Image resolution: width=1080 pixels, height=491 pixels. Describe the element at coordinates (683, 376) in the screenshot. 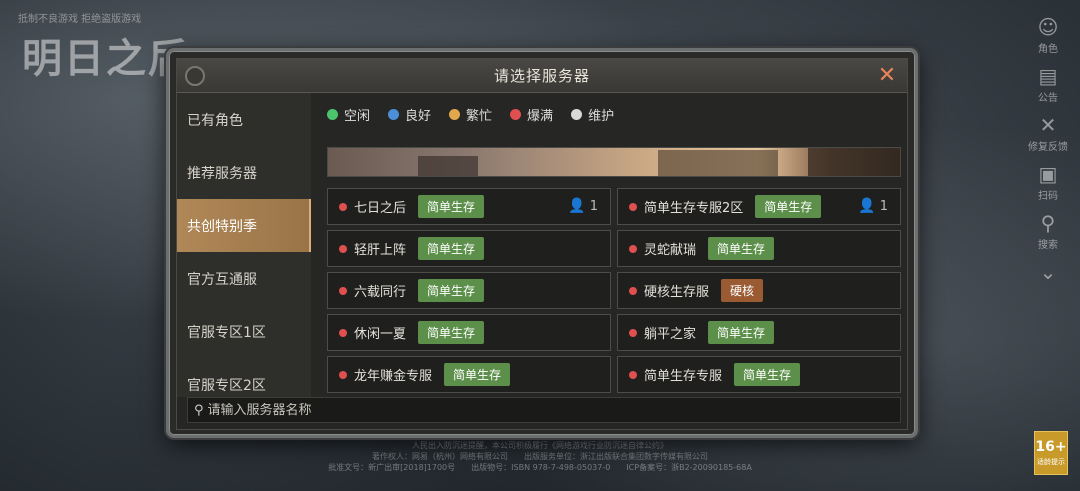

I see `server-name: 简单生存专服` at that location.